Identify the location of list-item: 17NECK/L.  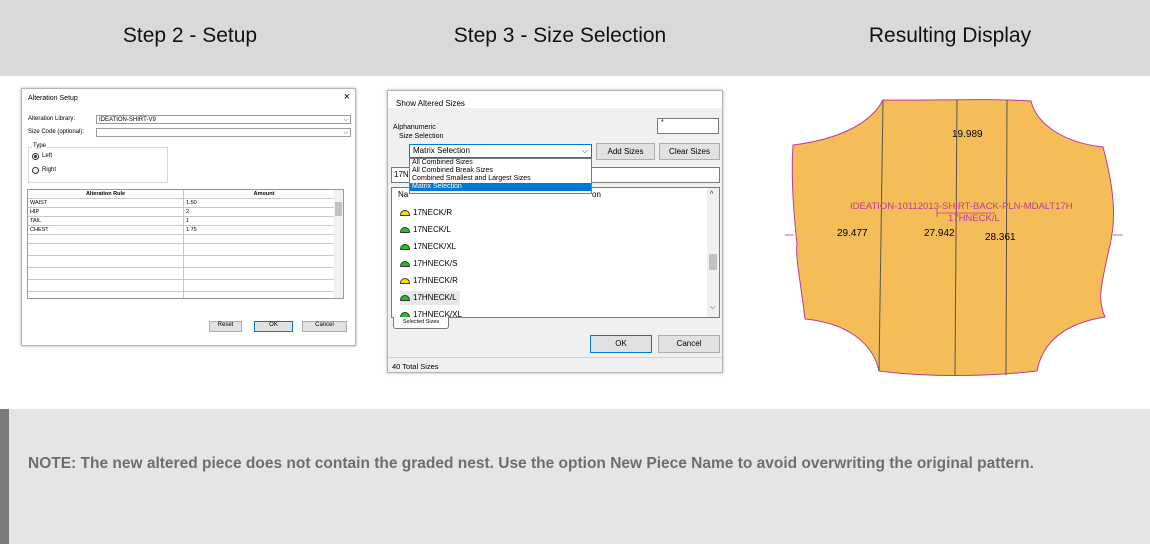
(425, 230).